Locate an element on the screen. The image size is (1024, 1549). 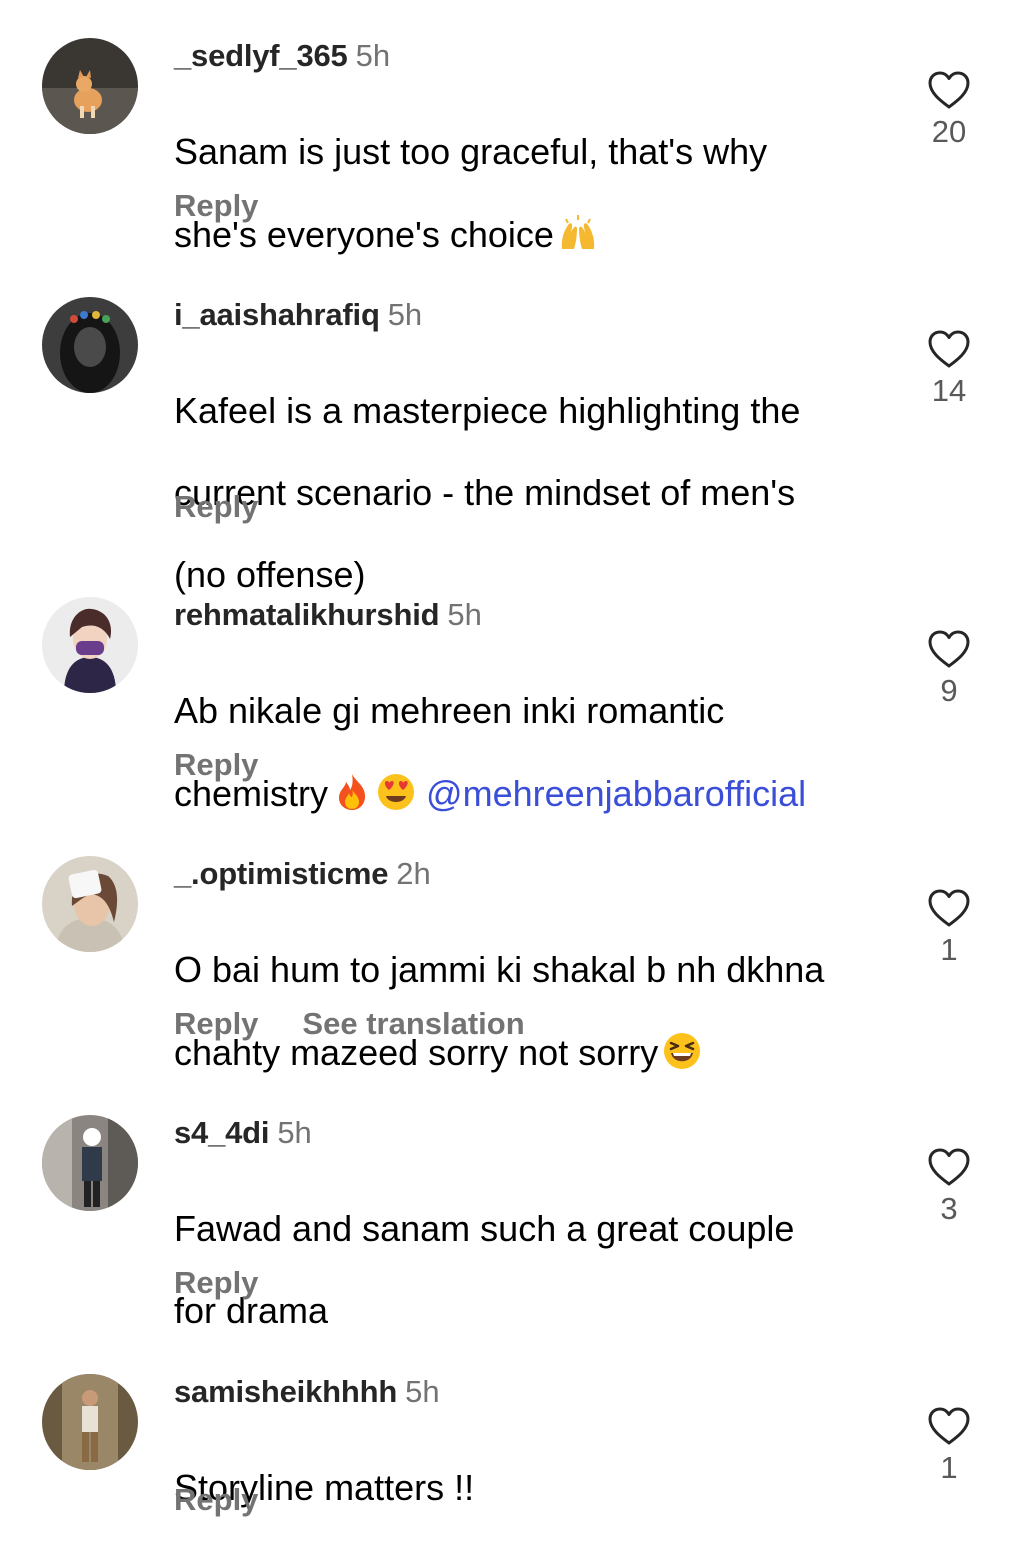
comment-time: 2h is located at coordinates (413, 873).